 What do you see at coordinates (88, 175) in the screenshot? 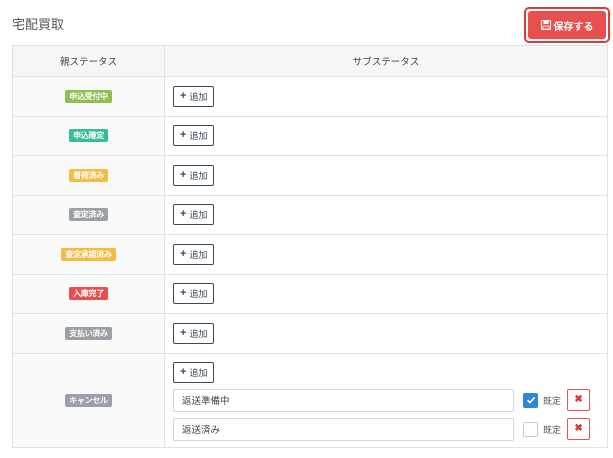
I see `status-badge: 着荷済み` at bounding box center [88, 175].